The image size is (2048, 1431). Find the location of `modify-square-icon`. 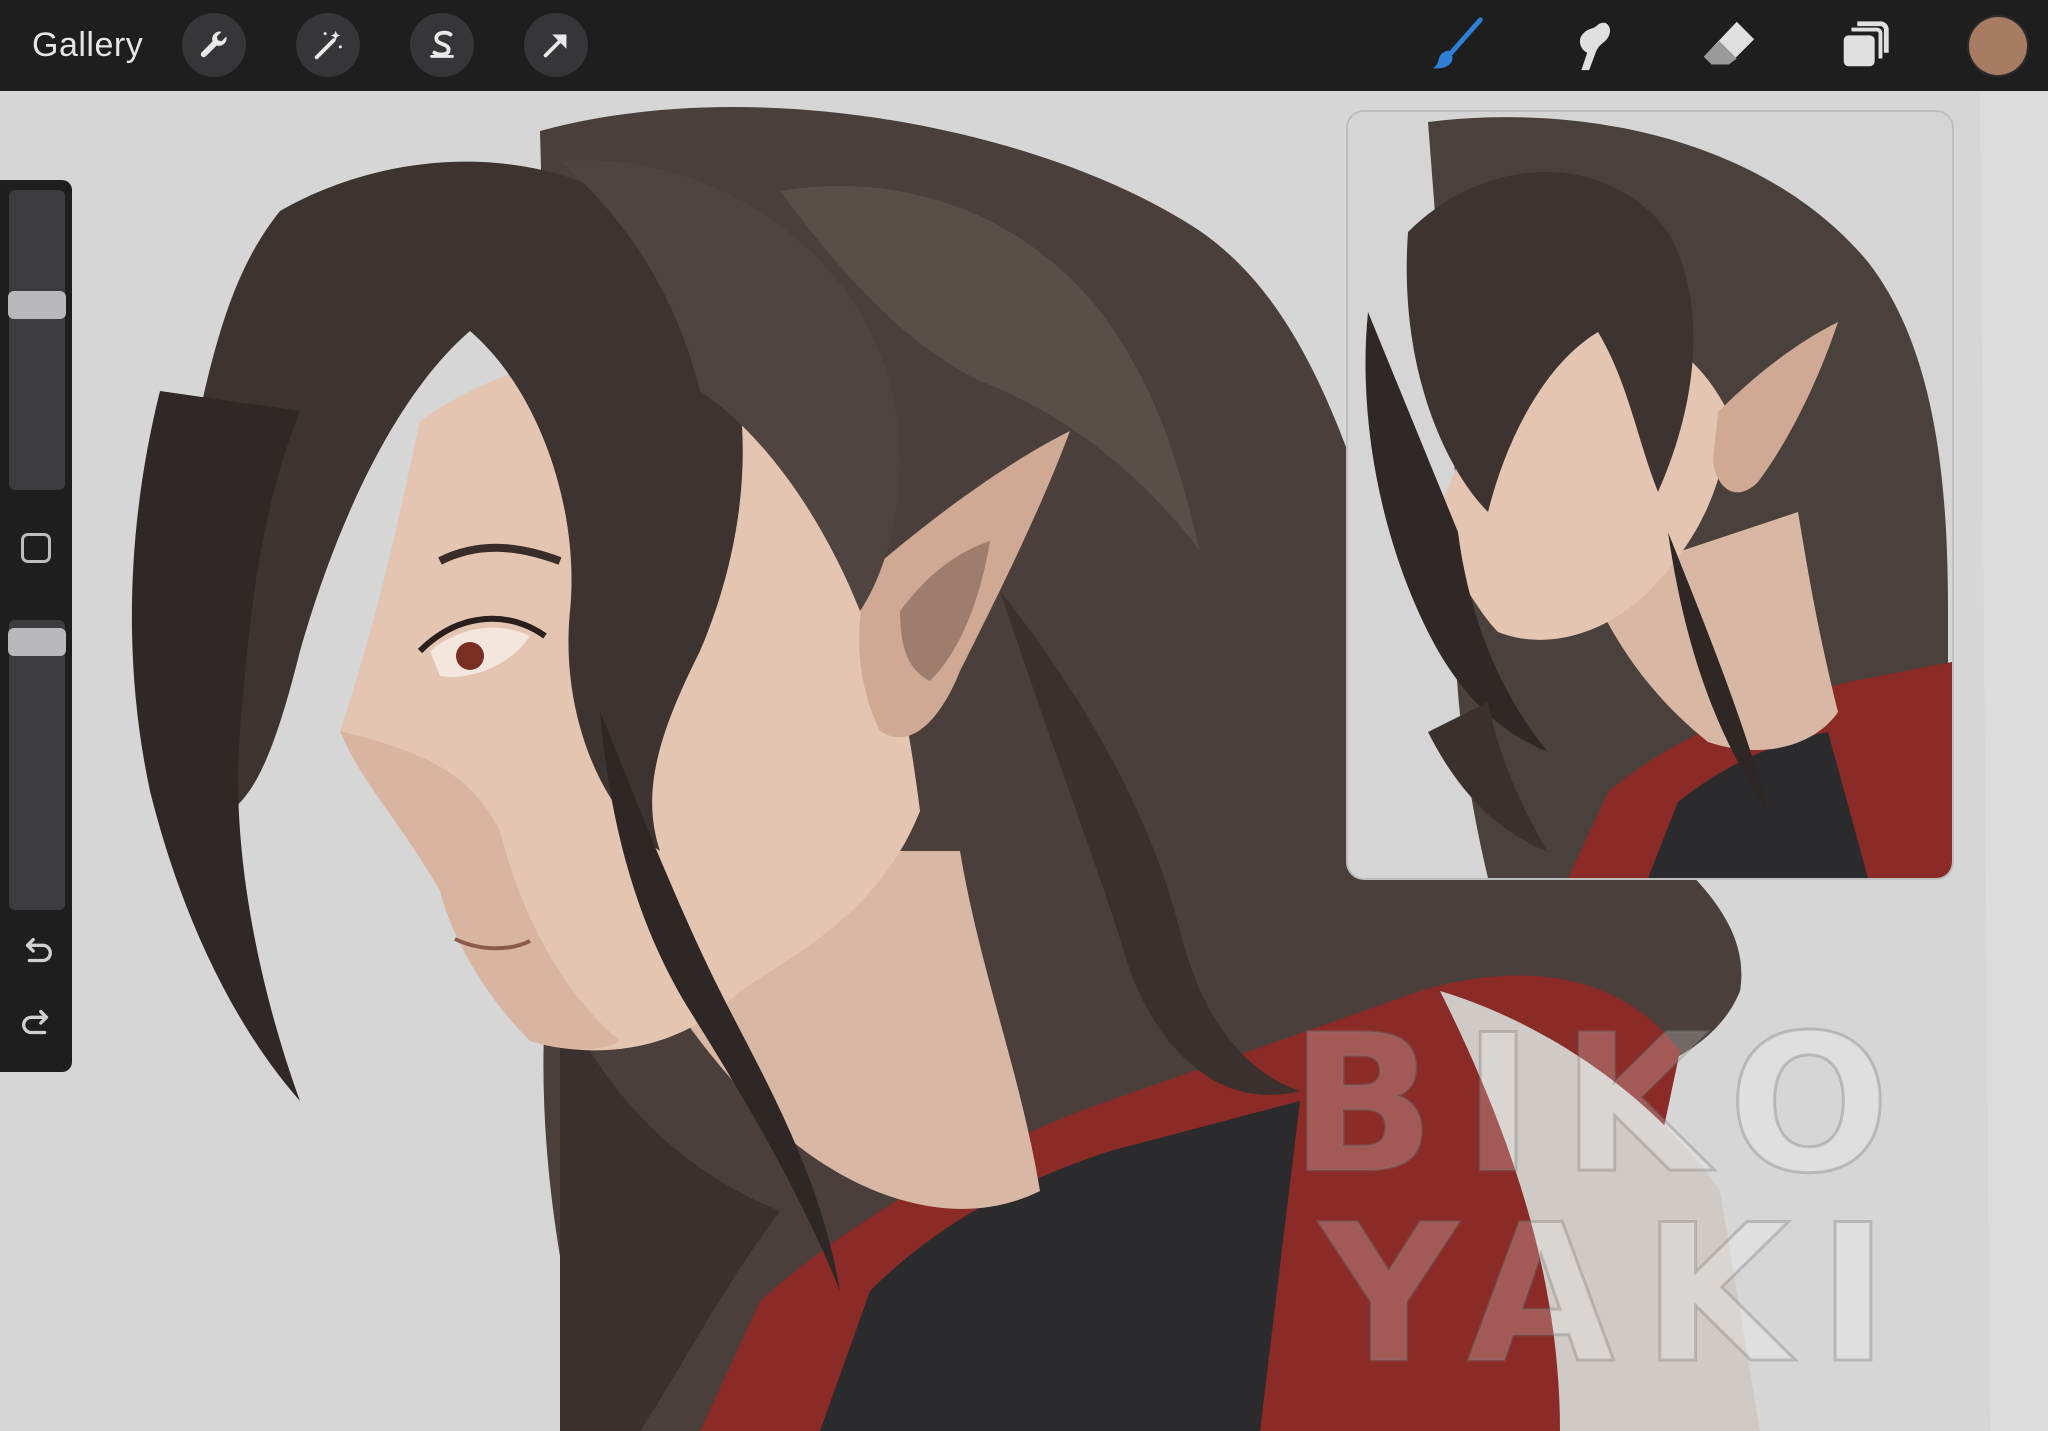

modify-square-icon is located at coordinates (36, 548).